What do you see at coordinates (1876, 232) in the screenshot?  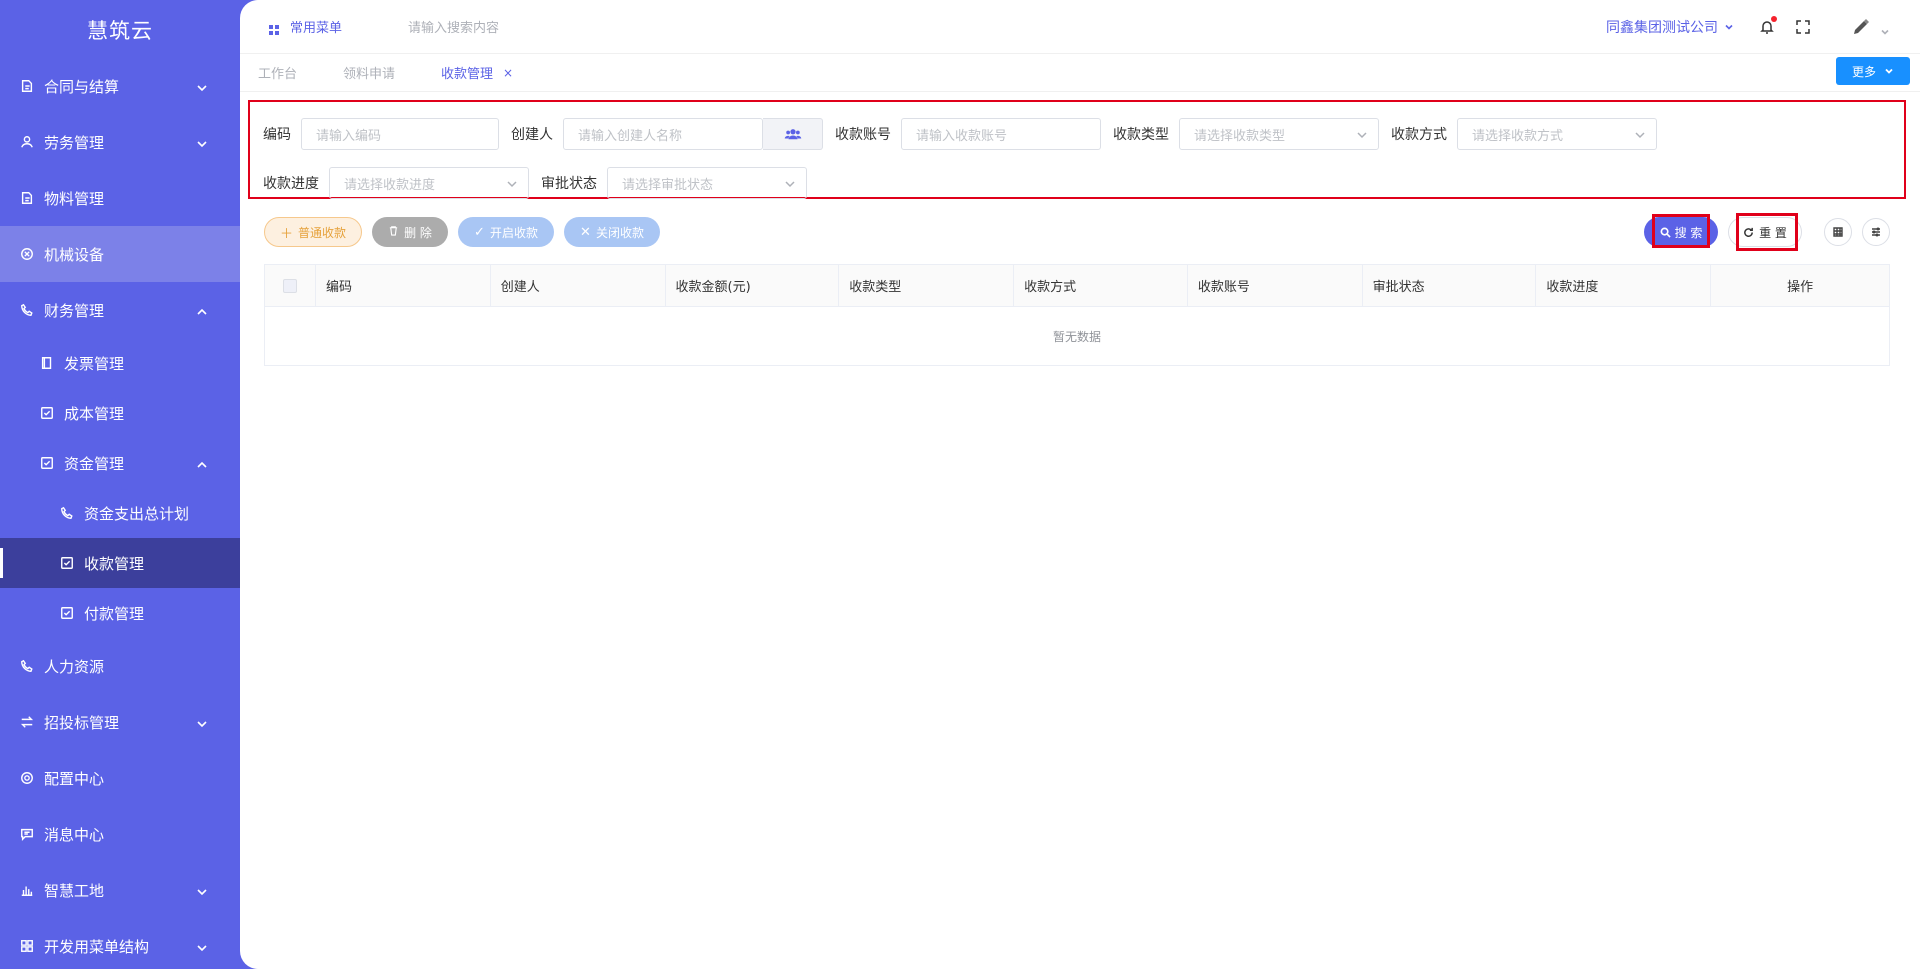 I see `filter-settings-icon` at bounding box center [1876, 232].